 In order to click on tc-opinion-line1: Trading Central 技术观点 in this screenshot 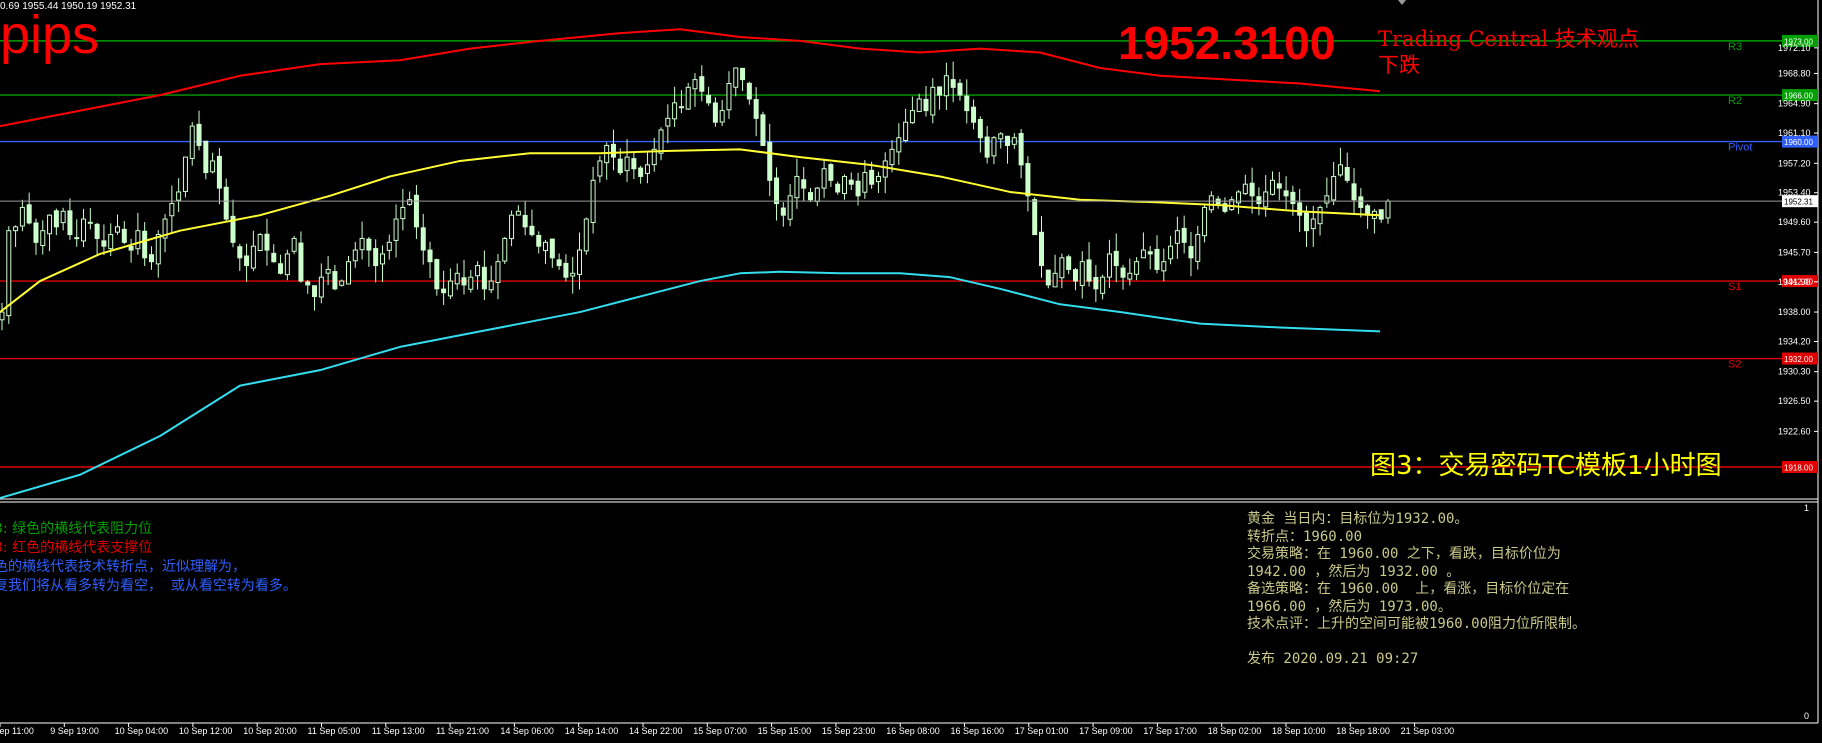, I will do `click(1508, 39)`.